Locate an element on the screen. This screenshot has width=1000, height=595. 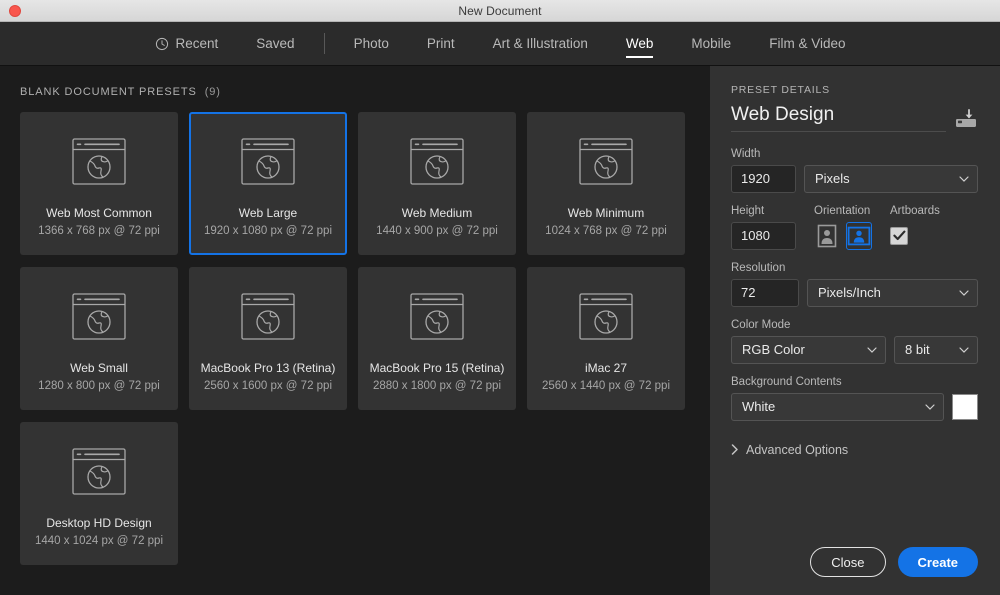
background-contents-field-group: Background Contents White is located at coordinates (854, 404).